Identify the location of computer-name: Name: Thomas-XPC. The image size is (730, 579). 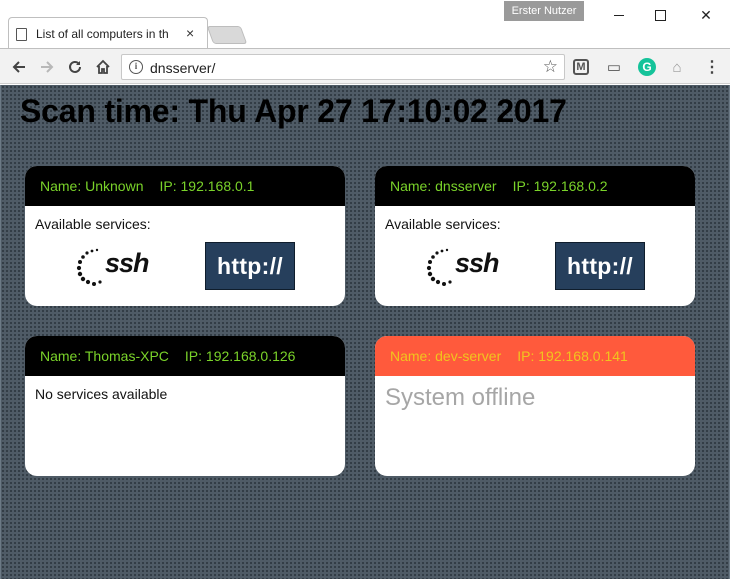
(104, 356).